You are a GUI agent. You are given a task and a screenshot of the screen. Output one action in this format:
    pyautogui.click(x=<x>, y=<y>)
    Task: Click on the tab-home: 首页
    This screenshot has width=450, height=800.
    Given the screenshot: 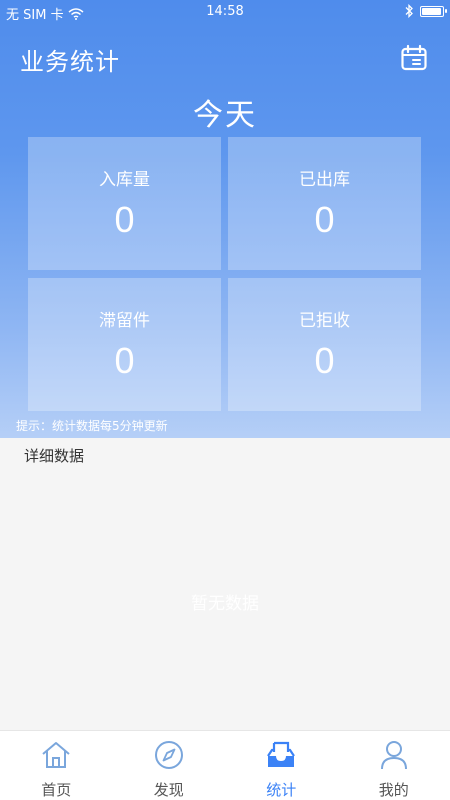 What is the action you would take?
    pyautogui.click(x=56, y=765)
    